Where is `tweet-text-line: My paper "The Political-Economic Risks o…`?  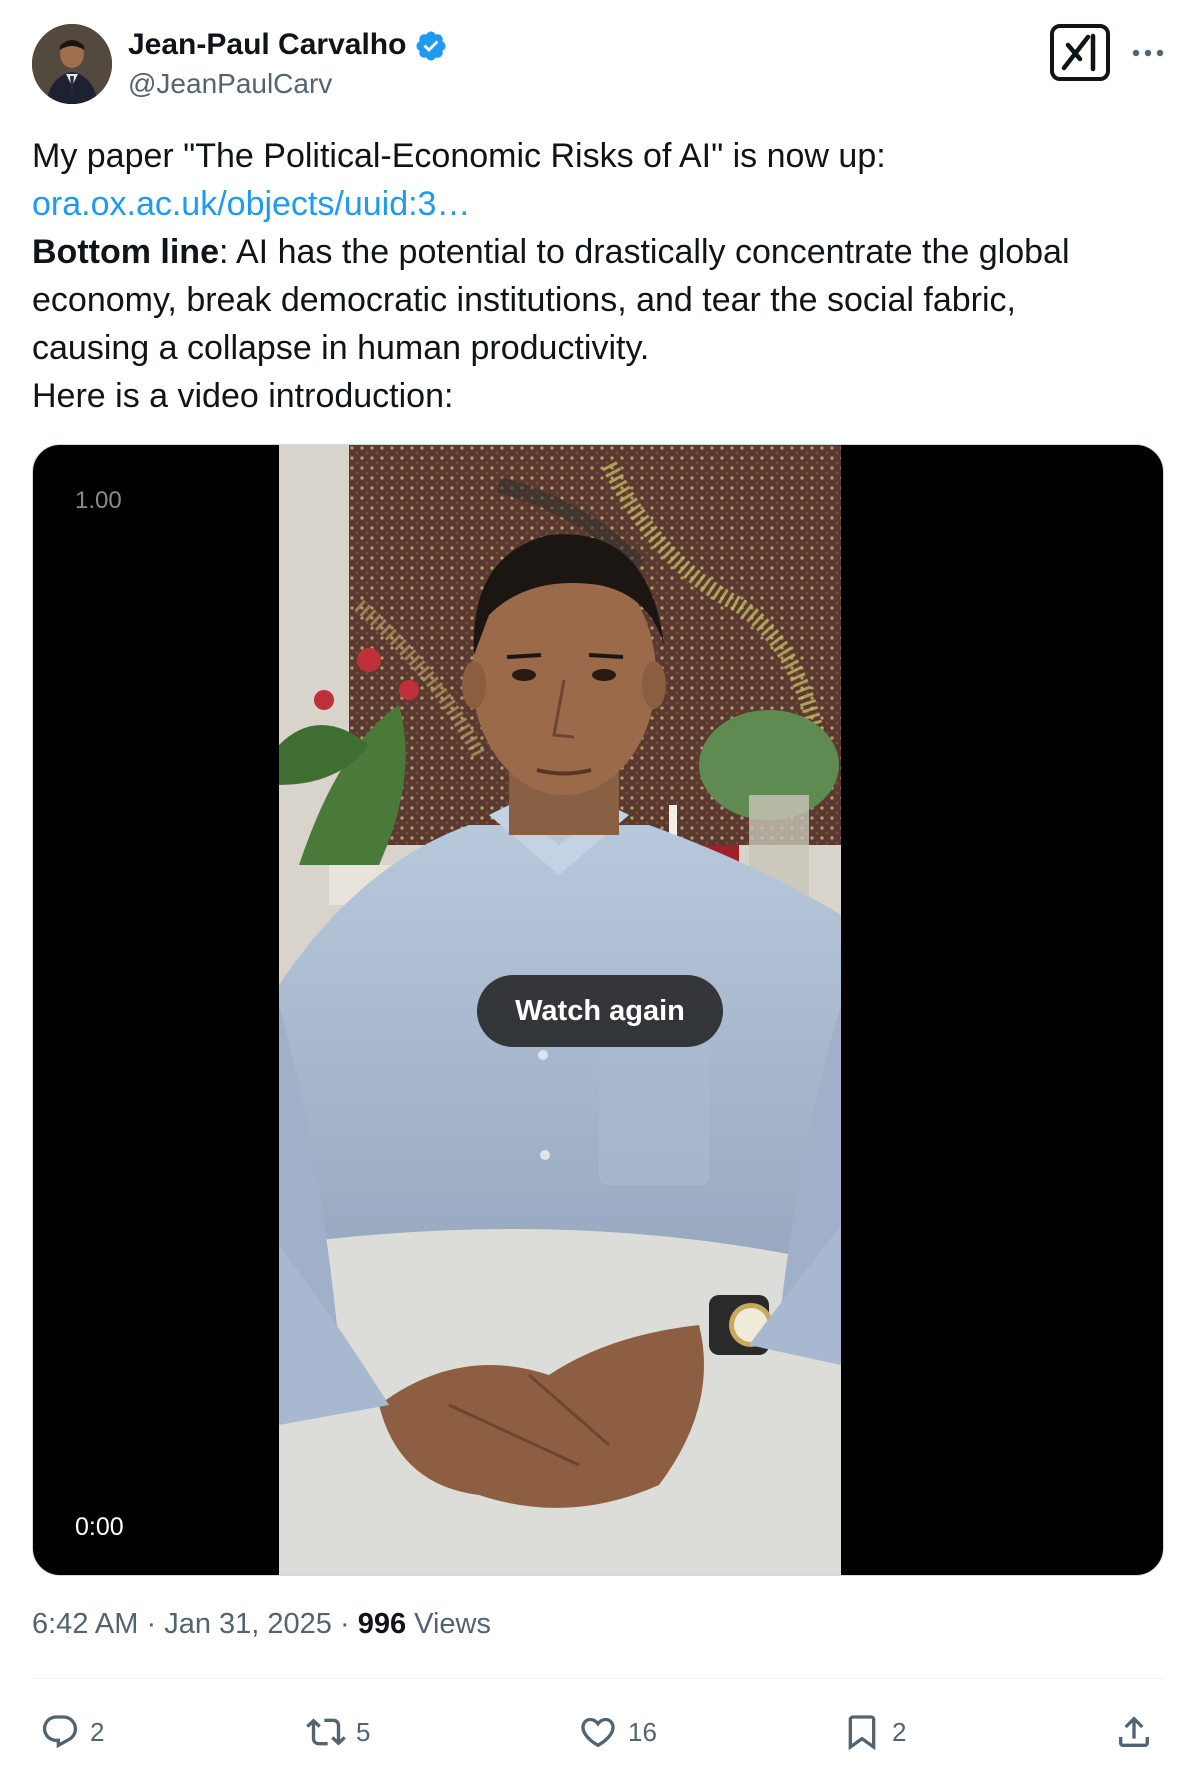 tweet-text-line: My paper "The Political-Economic Risks o… is located at coordinates (459, 156).